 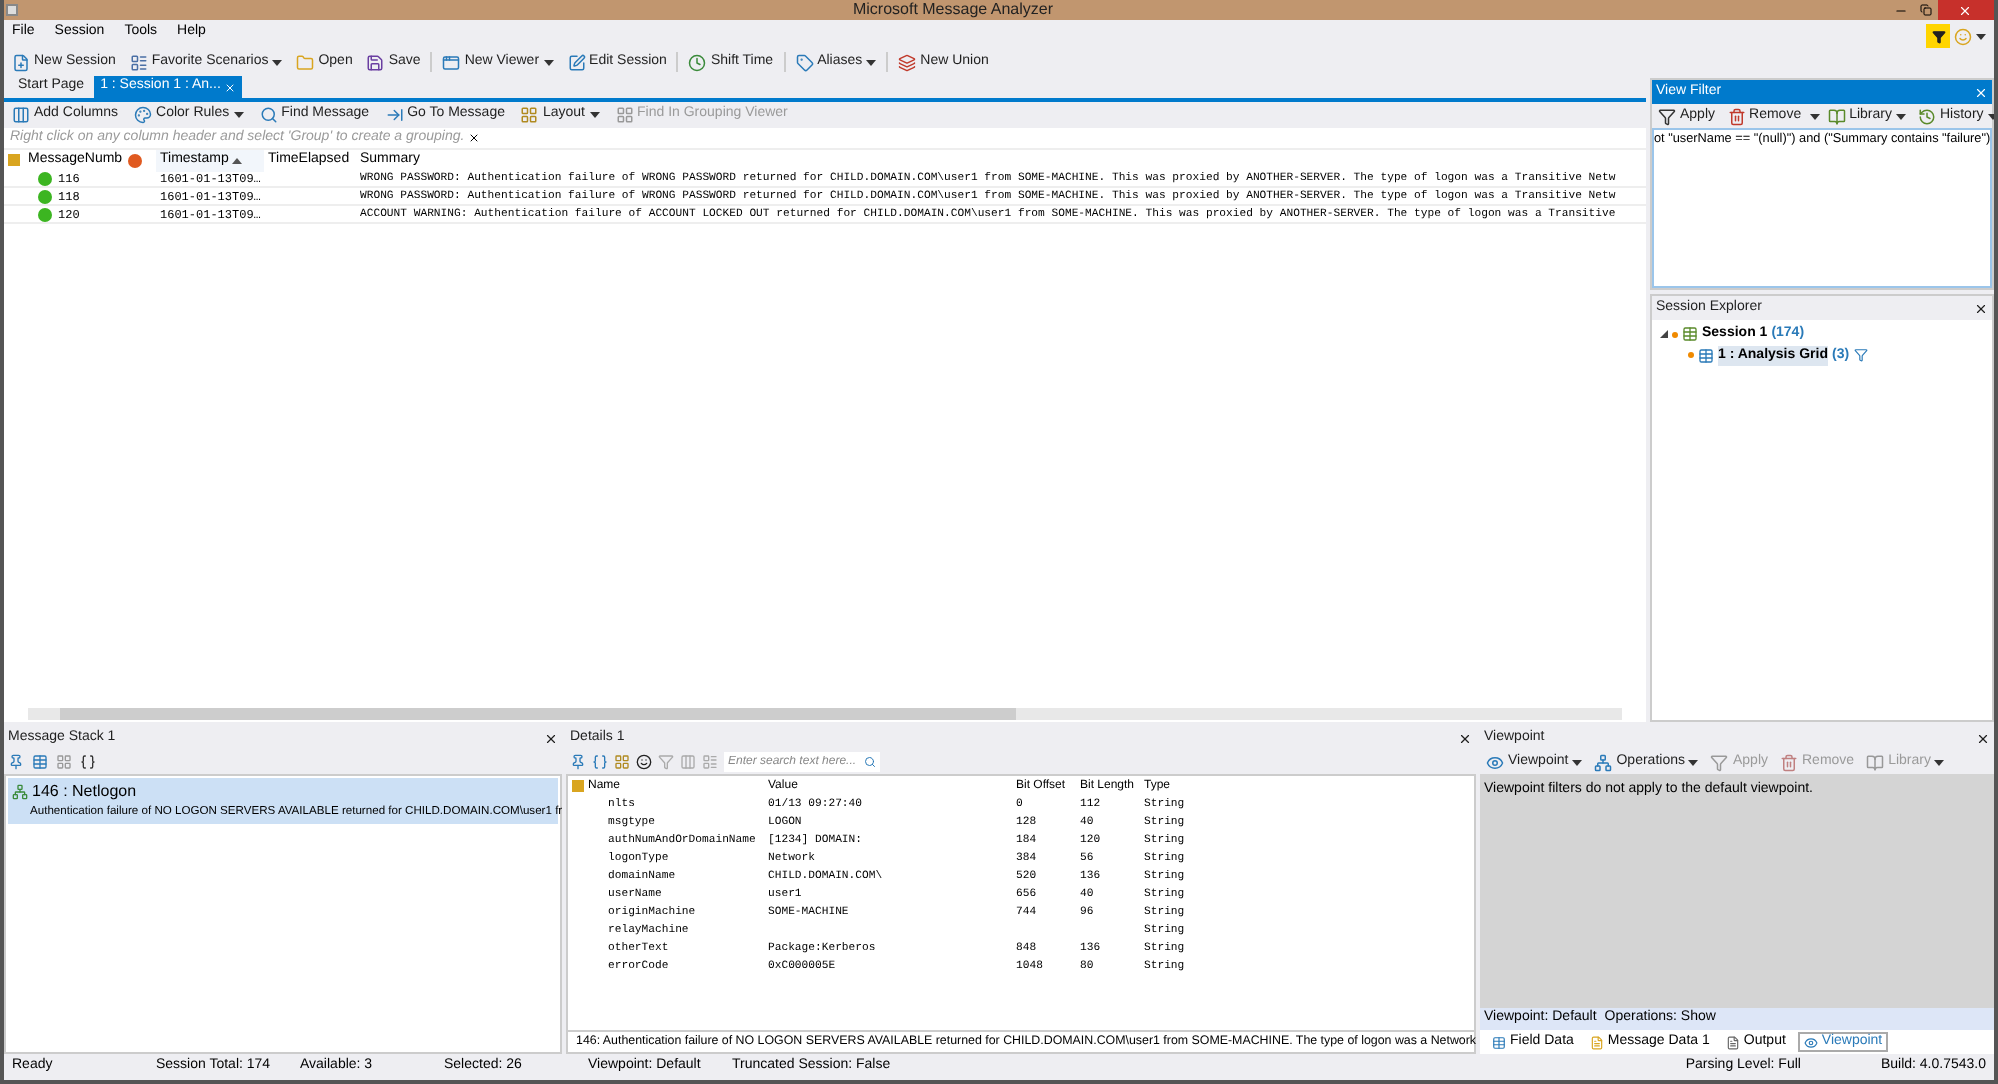 I want to click on message-title: 146 : Netlogon, so click(x=84, y=792).